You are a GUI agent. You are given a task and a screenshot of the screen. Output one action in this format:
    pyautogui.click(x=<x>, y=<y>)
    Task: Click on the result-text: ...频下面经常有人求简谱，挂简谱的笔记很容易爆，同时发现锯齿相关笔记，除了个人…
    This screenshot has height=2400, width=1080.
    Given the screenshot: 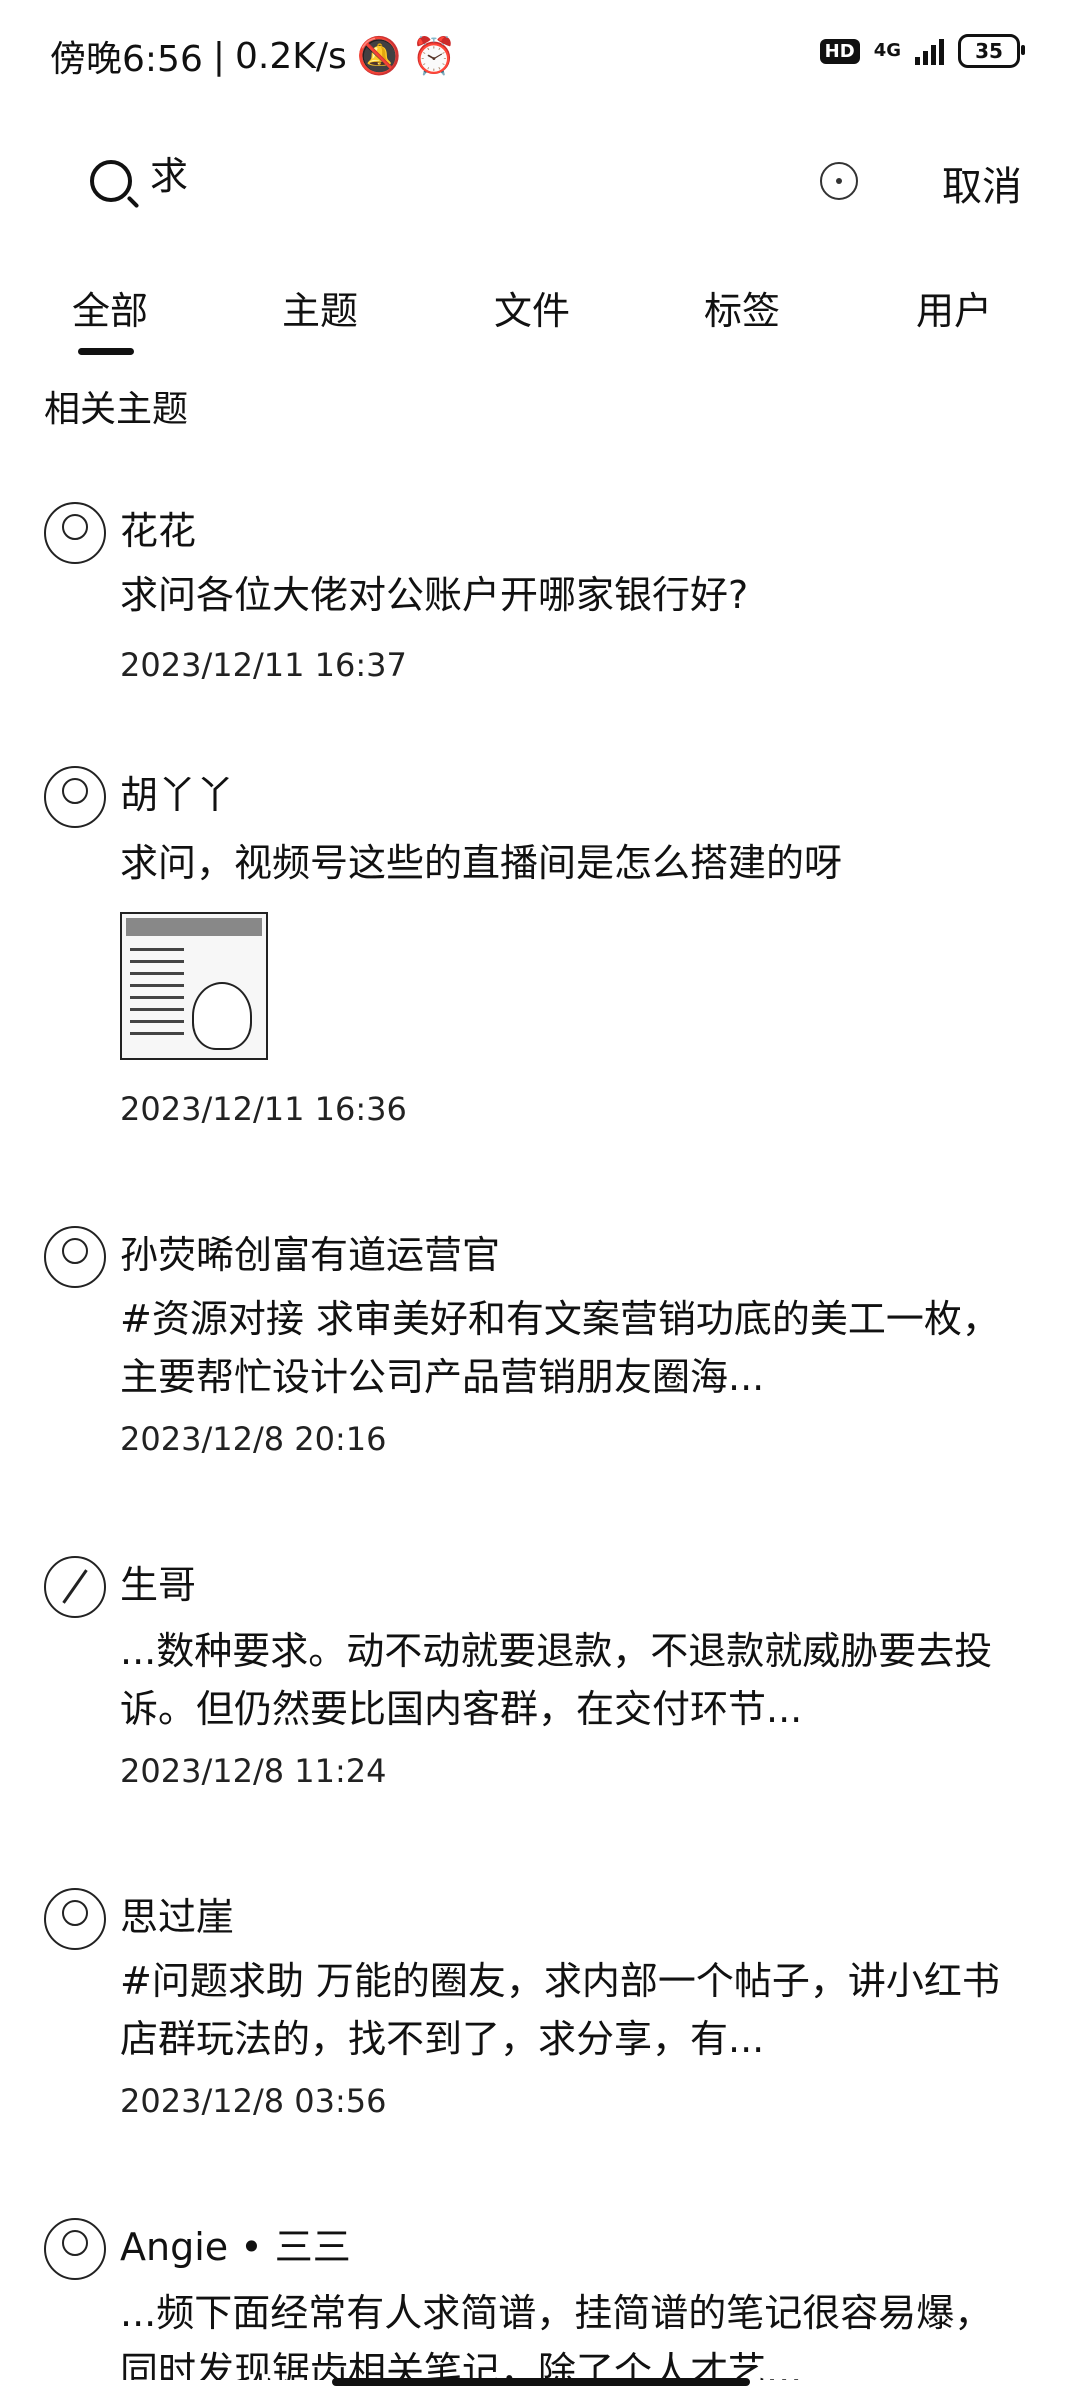 What is the action you would take?
    pyautogui.click(x=570, y=2332)
    